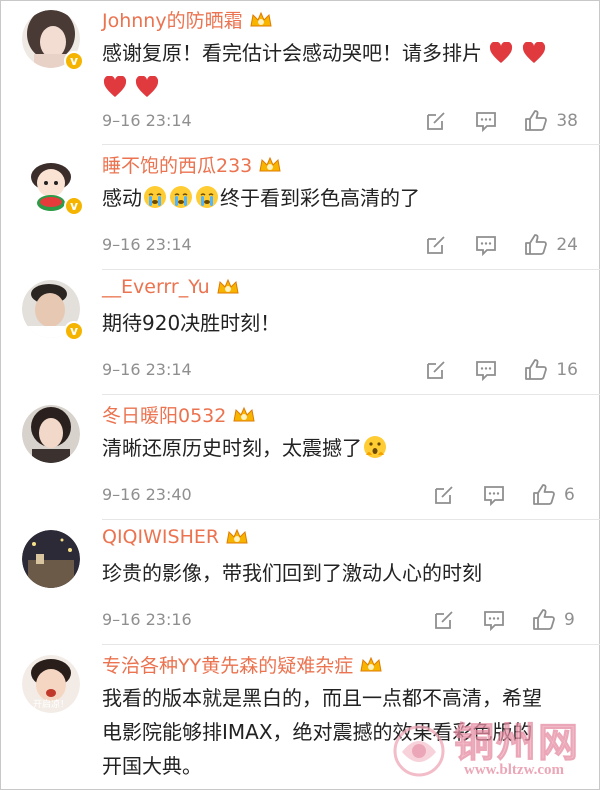 Image resolution: width=600 pixels, height=790 pixels. I want to click on avatar-caption: 开启凉！, so click(51, 704).